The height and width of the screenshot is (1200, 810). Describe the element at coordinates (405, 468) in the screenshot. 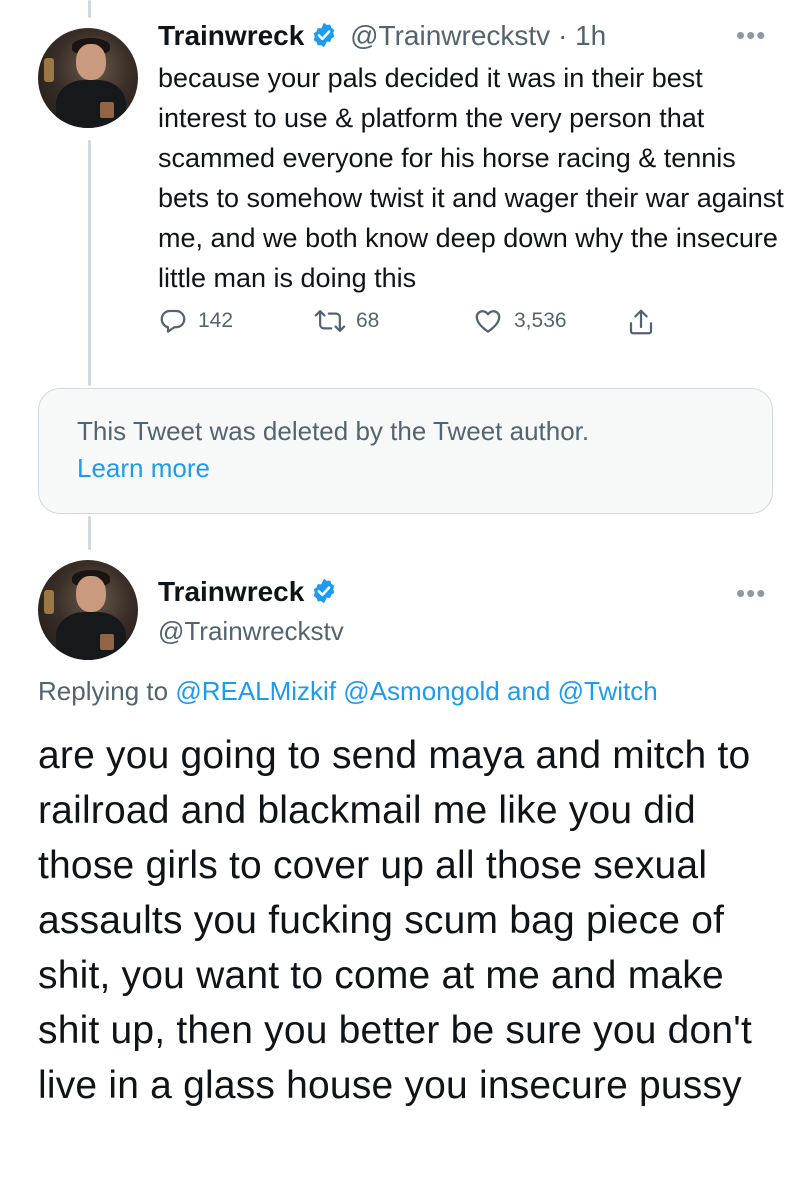

I see `learn-more-link: Learn more` at that location.